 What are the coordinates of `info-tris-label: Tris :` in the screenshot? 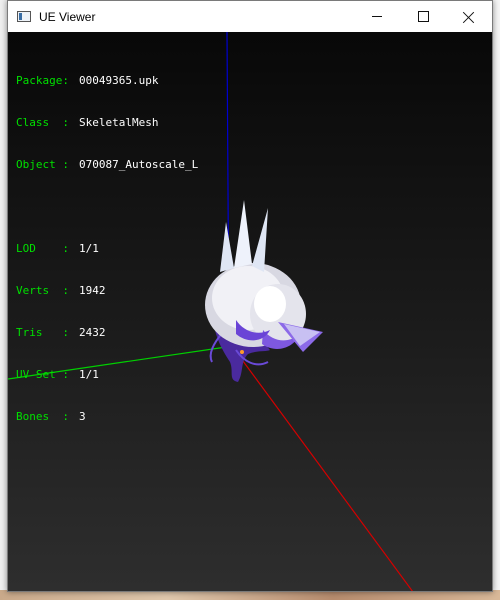 It's located at (42, 332).